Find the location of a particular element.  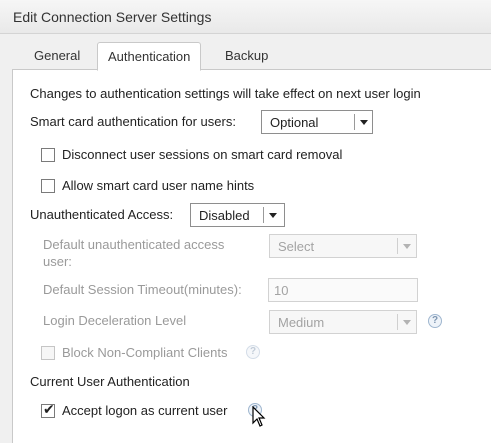

window-title: Edit Connection Server Settings is located at coordinates (112, 17).